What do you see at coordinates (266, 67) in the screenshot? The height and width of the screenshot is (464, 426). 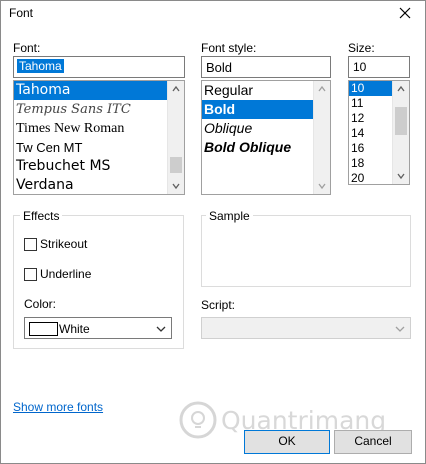 I see `font-style-input: Bold` at bounding box center [266, 67].